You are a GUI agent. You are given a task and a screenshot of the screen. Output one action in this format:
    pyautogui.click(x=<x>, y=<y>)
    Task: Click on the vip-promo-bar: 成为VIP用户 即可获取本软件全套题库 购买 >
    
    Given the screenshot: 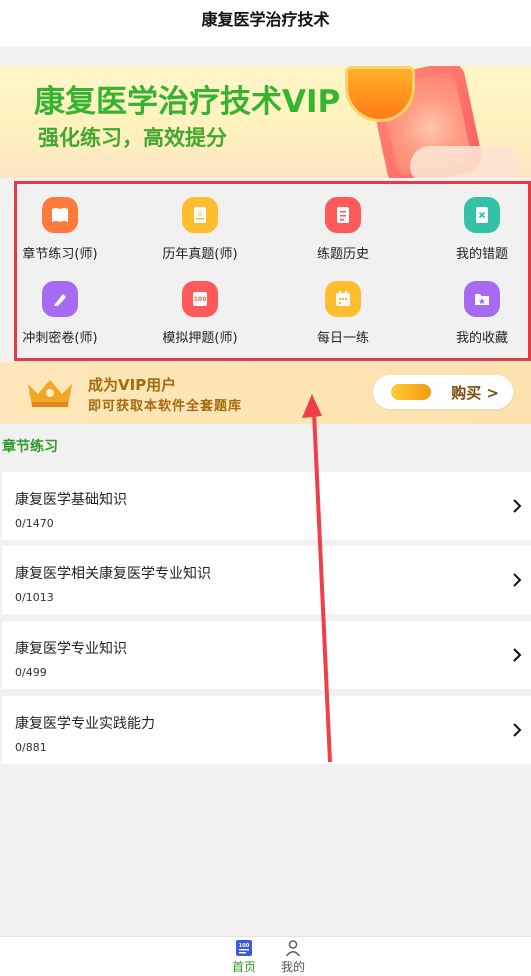 What is the action you would take?
    pyautogui.click(x=265, y=393)
    